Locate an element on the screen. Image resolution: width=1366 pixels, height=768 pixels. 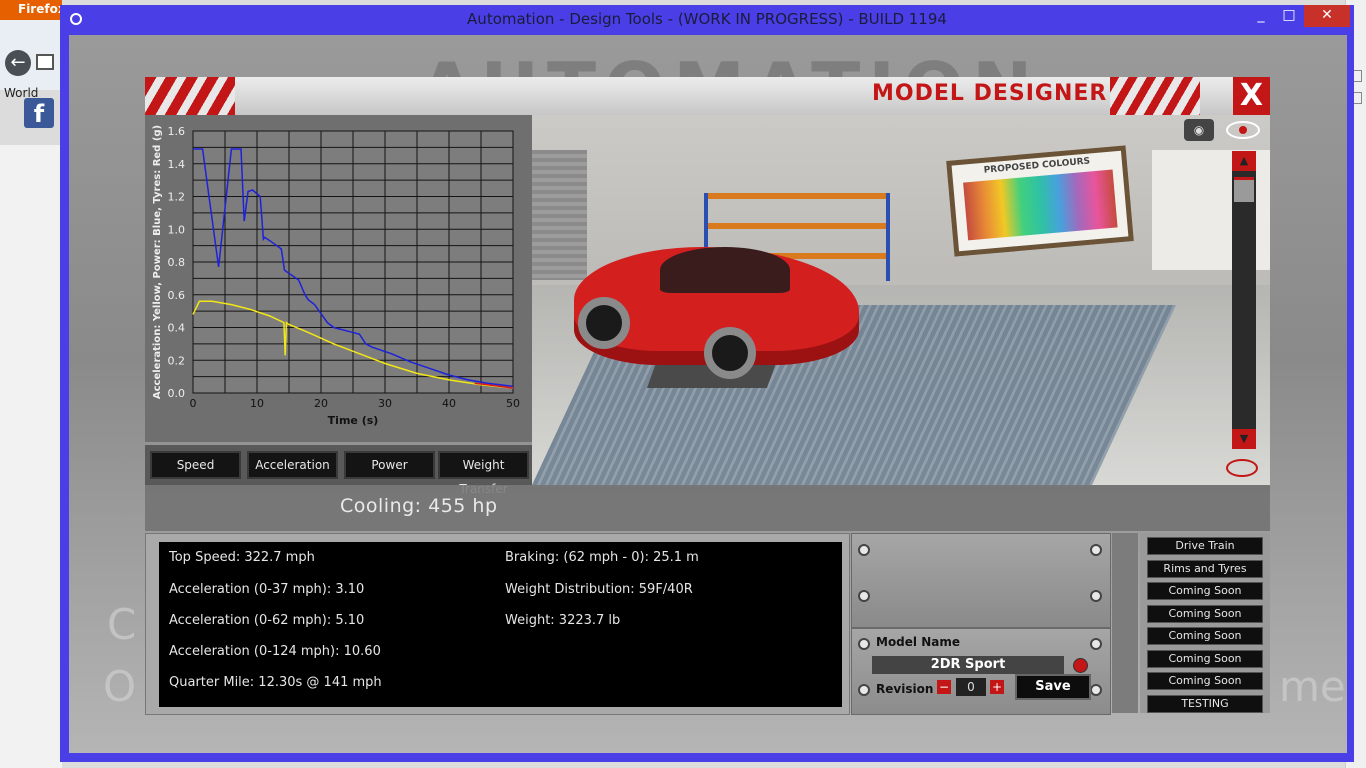
background-text: C is located at coordinates (122, 624).